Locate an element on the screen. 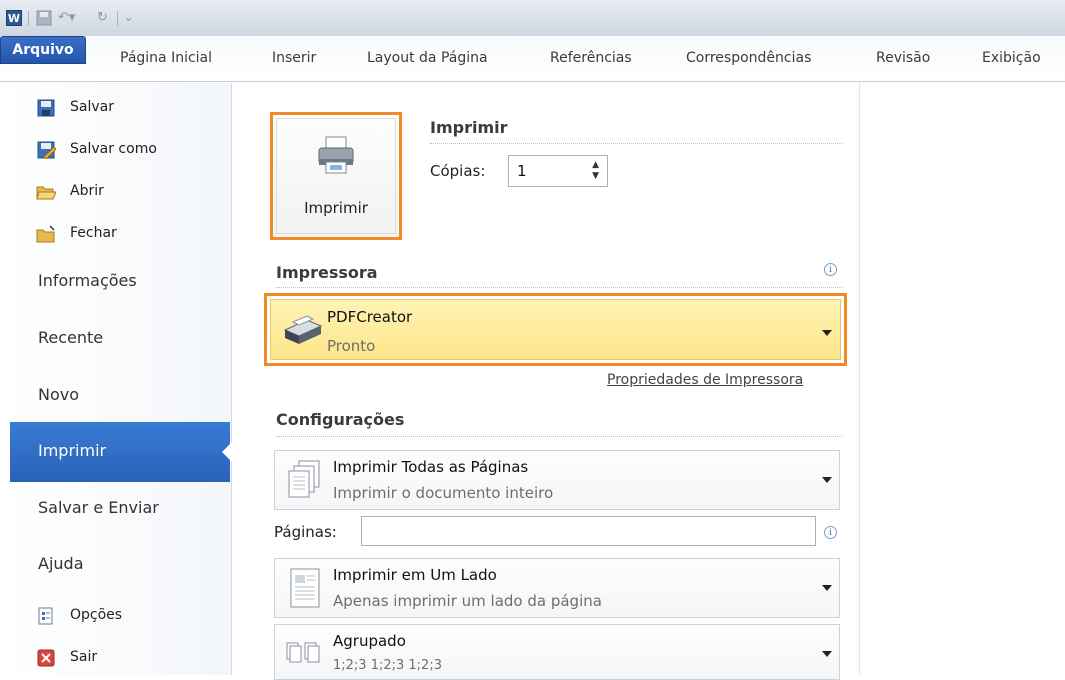 The width and height of the screenshot is (1065, 680). pages-label: Páginas: is located at coordinates (305, 532).